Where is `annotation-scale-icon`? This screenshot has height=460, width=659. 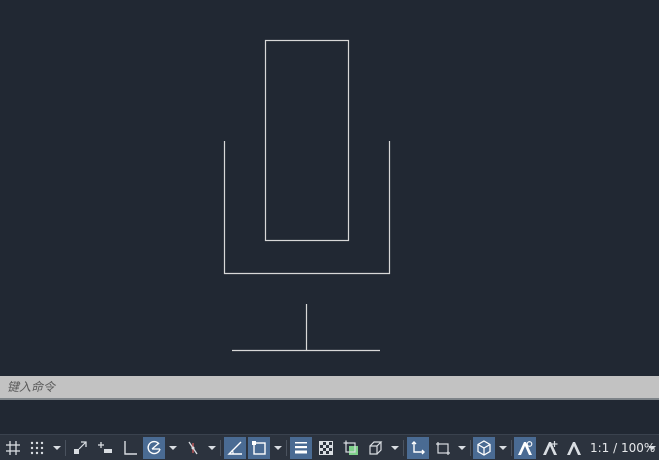 annotation-scale-icon is located at coordinates (574, 448).